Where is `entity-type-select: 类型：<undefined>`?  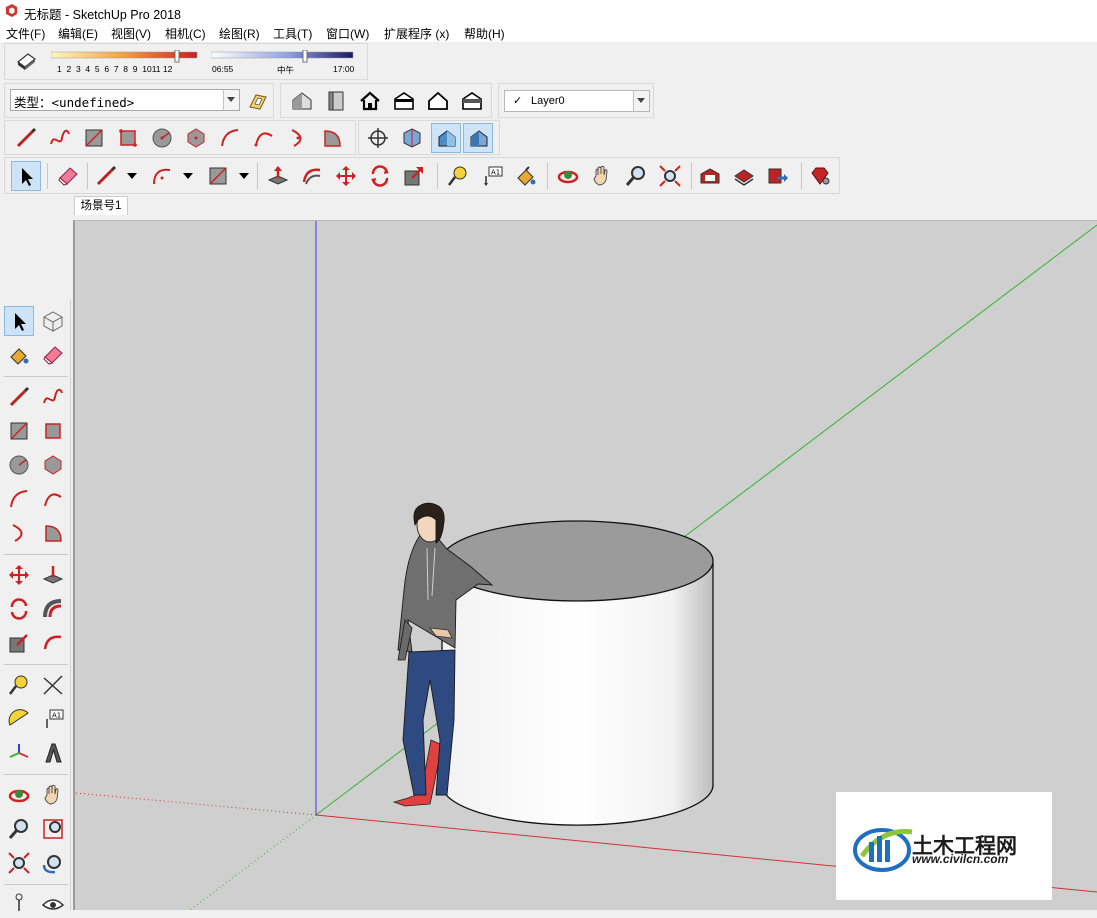
entity-type-select: 类型：<undefined> is located at coordinates (125, 100).